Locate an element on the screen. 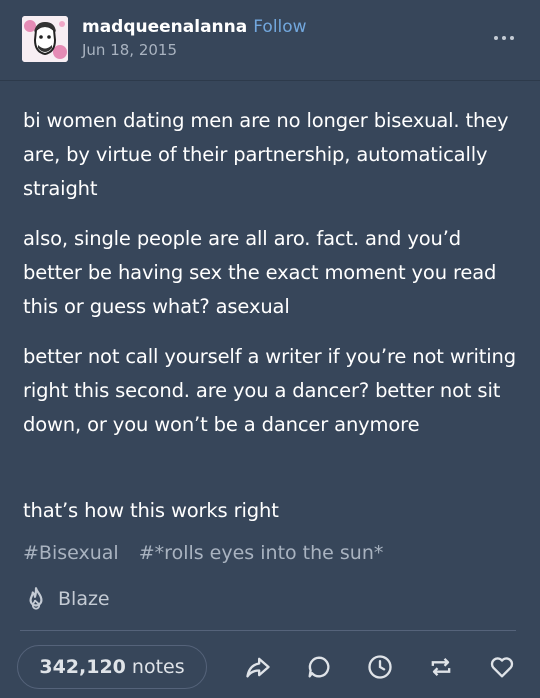 The image size is (540, 698). header-divider is located at coordinates (270, 80).